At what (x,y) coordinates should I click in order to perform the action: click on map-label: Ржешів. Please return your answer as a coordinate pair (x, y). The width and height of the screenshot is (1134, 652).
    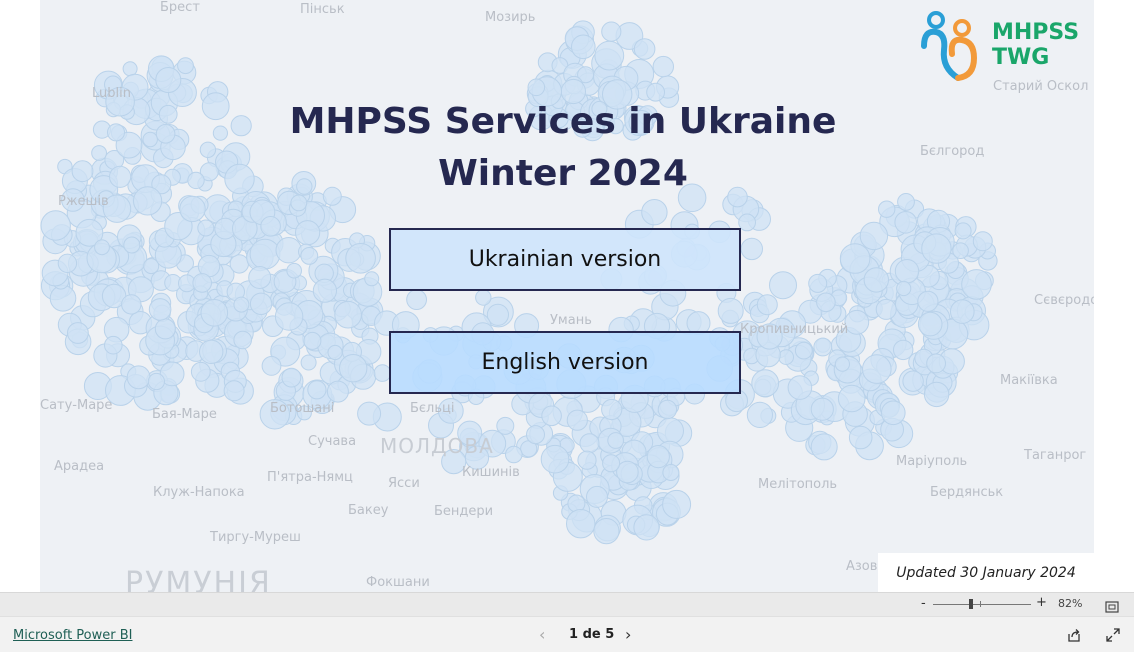
    Looking at the image, I should click on (83, 201).